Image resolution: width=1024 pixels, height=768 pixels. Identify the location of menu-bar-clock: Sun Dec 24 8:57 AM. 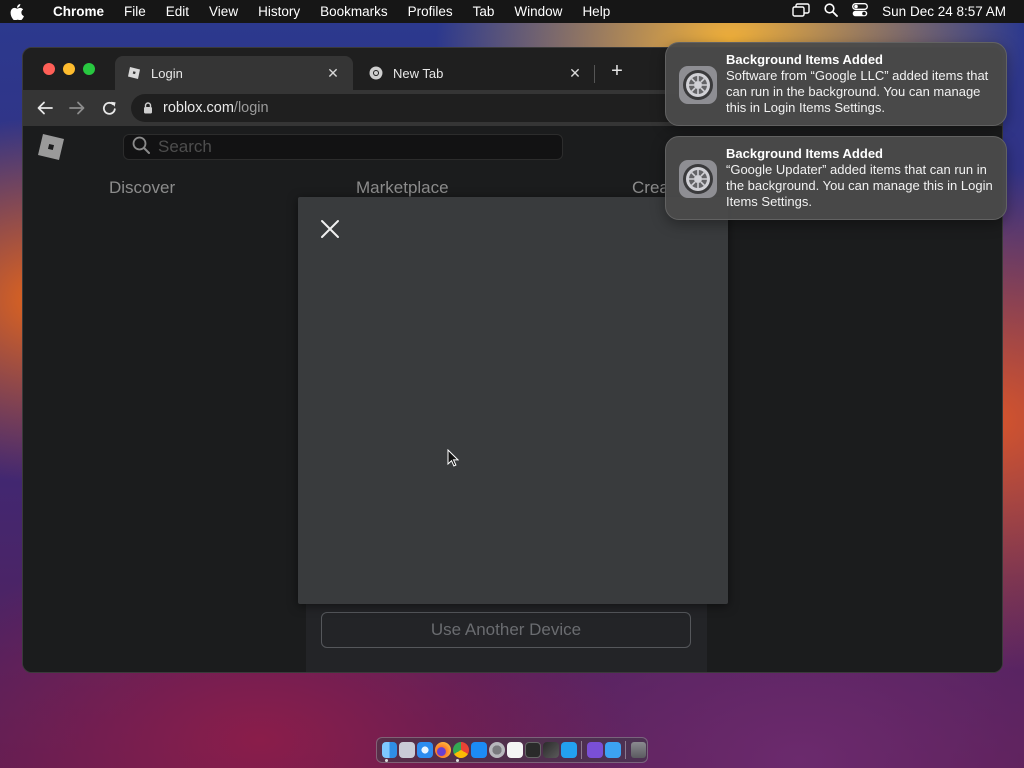
(944, 11).